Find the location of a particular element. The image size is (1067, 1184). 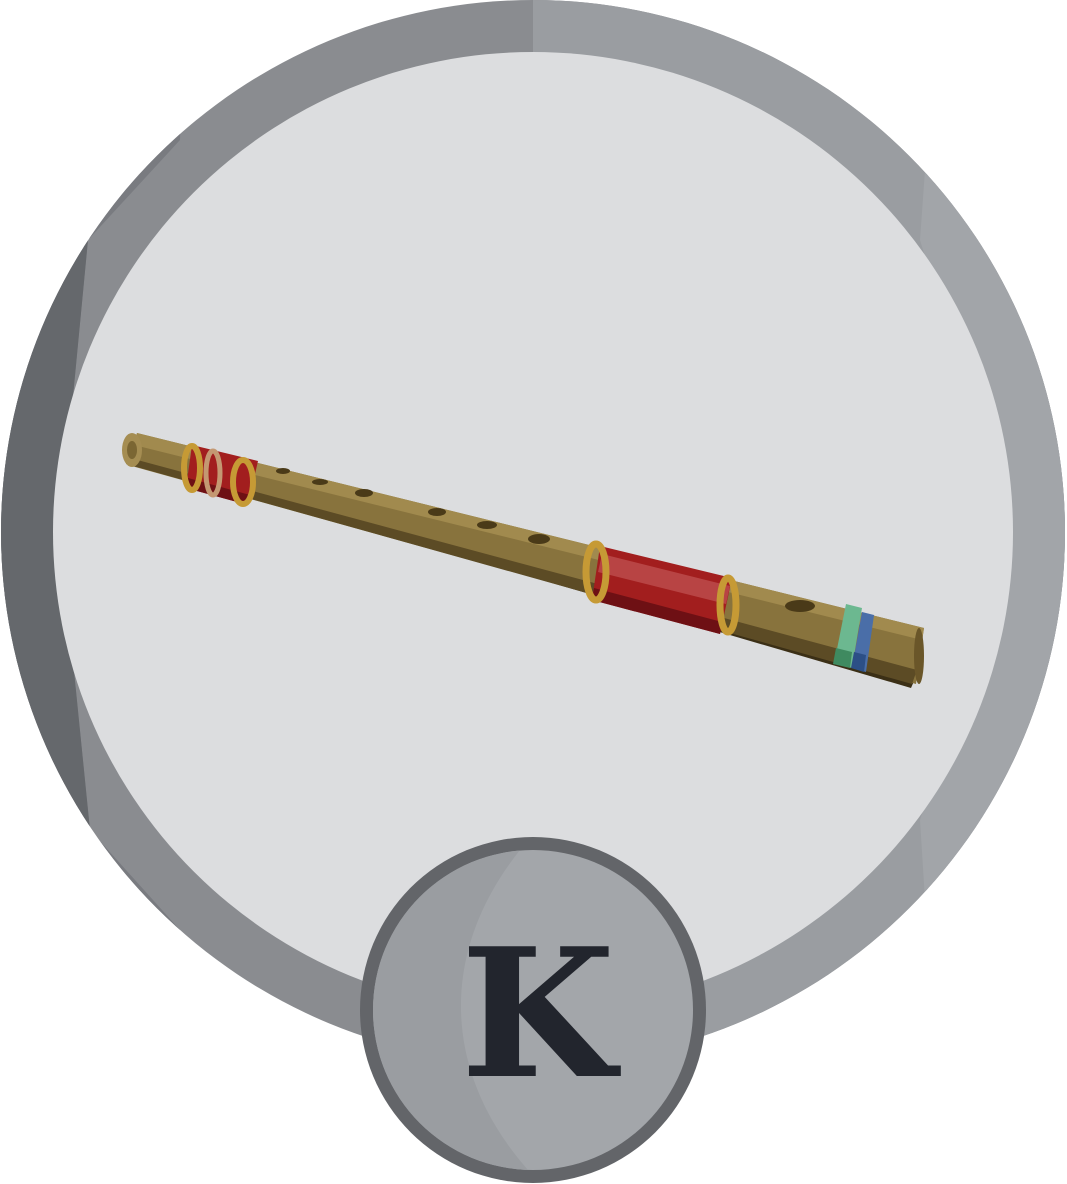

letter-badge: K is located at coordinates (533, 1010).